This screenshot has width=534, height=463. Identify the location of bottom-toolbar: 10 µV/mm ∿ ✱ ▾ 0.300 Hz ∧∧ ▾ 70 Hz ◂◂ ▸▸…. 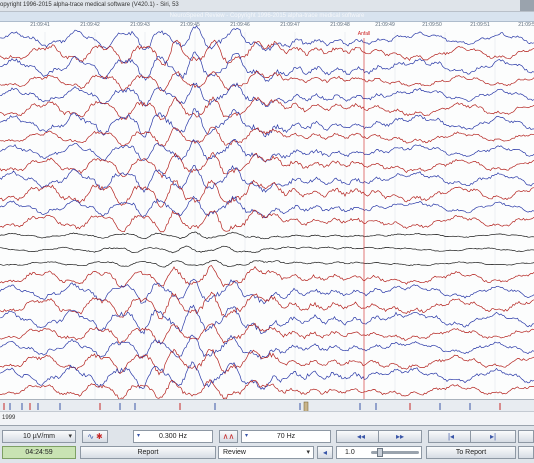
(267, 444).